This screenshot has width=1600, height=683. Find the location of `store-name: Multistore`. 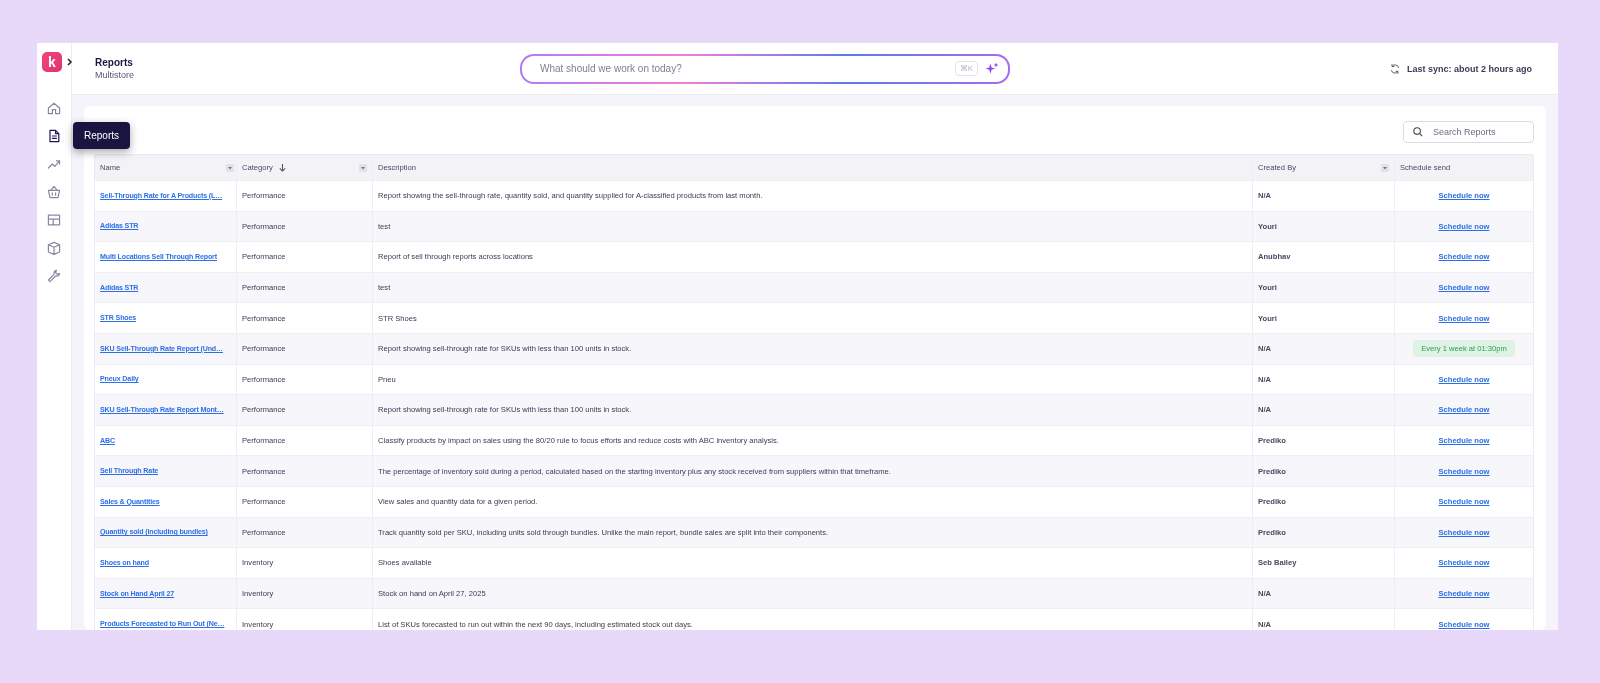

store-name: Multistore is located at coordinates (115, 75).